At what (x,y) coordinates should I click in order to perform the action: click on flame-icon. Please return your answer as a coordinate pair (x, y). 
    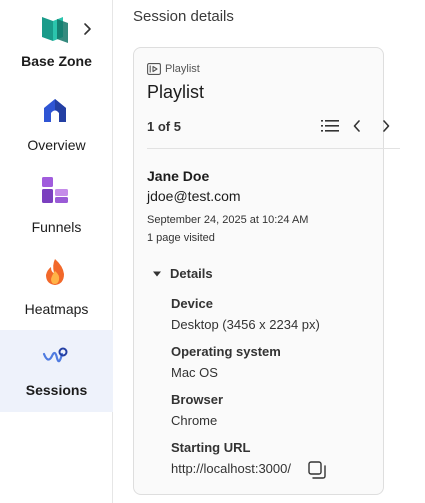
    Looking at the image, I should click on (55, 272).